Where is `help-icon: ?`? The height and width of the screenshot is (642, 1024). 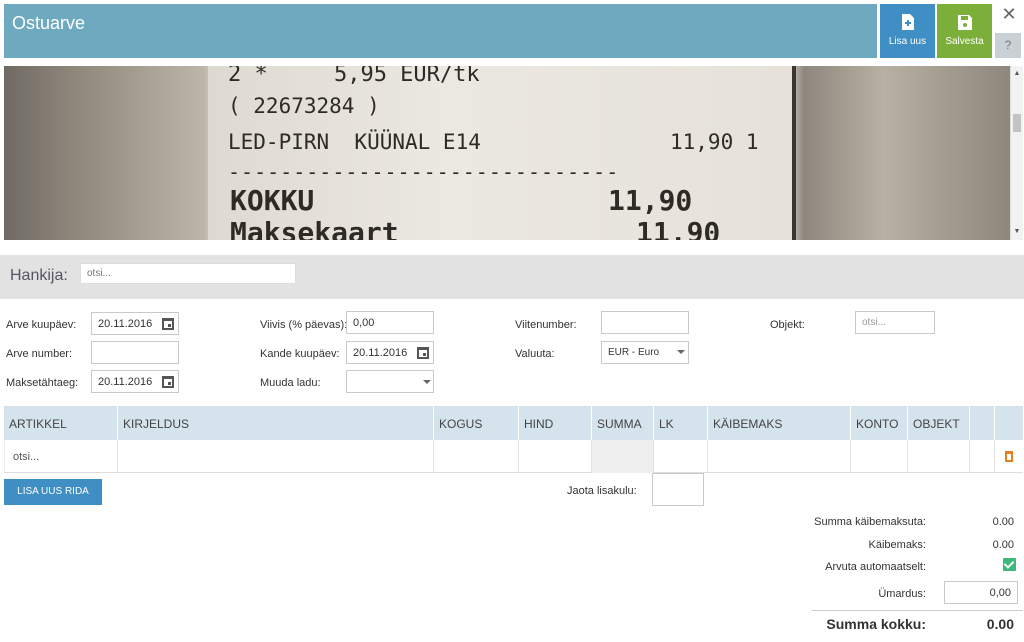
help-icon: ? is located at coordinates (1008, 45).